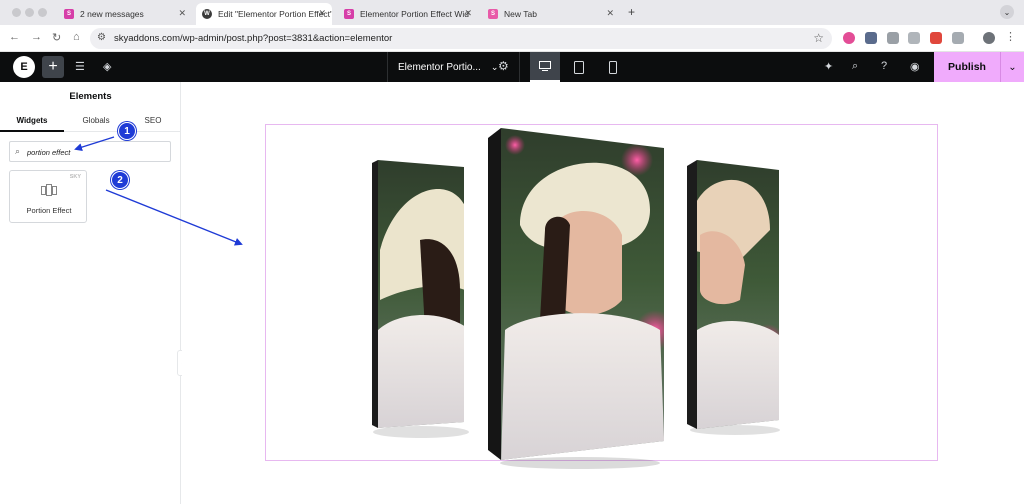  What do you see at coordinates (127, 131) in the screenshot?
I see `step-marker-1: 1` at bounding box center [127, 131].